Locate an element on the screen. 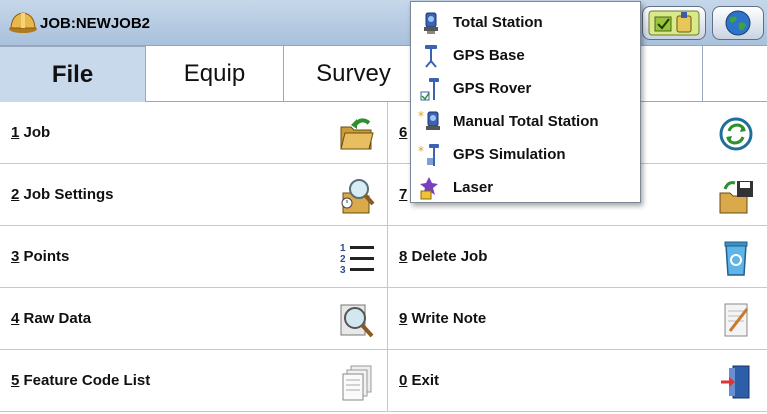  menu-option-manual-total-station: * Manual Total Station is located at coordinates (525, 121).